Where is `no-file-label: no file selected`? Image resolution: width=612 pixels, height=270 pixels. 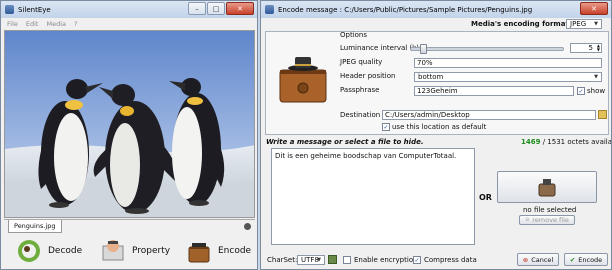
no-file-label: no file selected is located at coordinates (550, 210).